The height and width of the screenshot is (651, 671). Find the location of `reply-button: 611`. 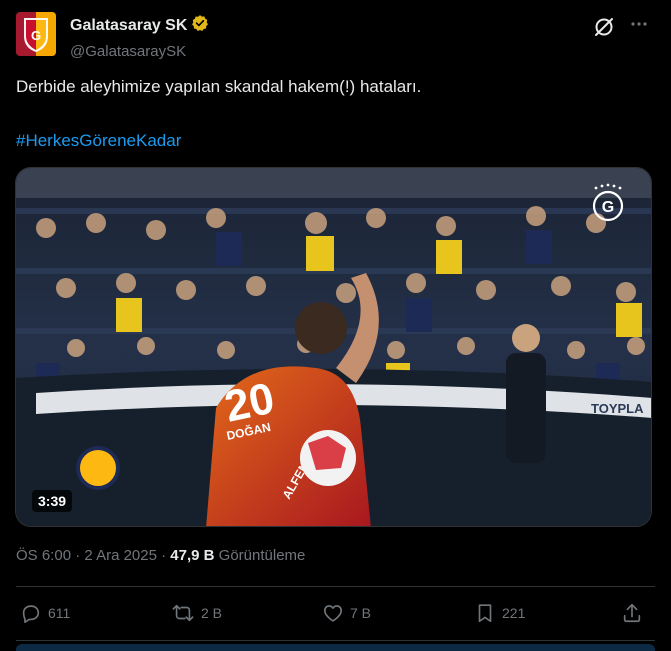

reply-button: 611 is located at coordinates (45, 613).